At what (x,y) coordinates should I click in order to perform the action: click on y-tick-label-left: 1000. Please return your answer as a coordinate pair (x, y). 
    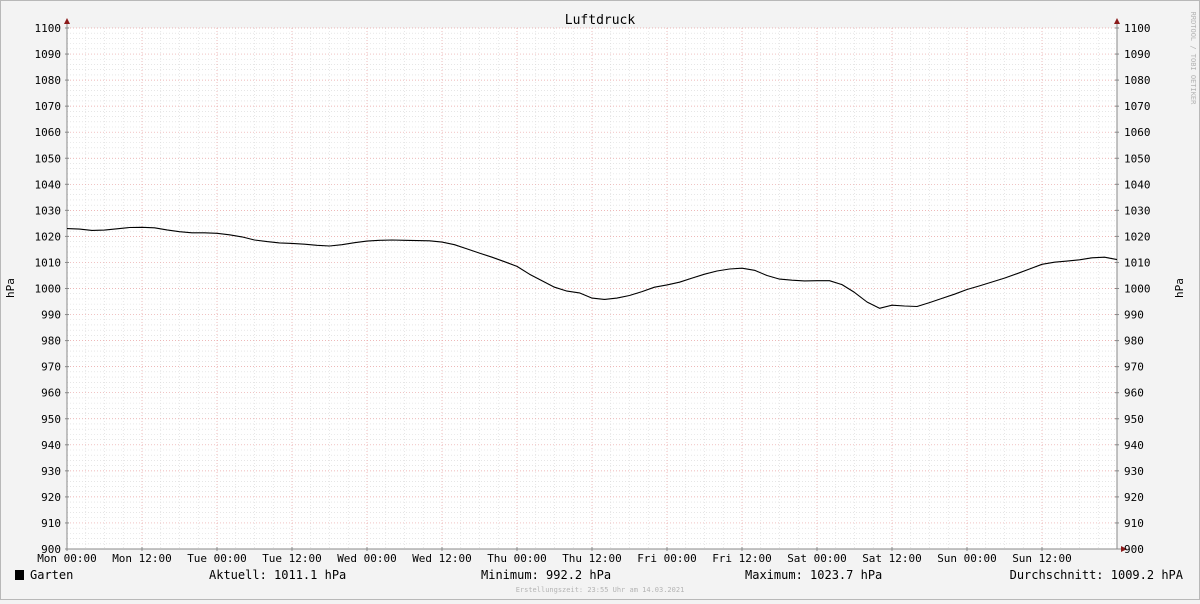
    Looking at the image, I should click on (48, 289).